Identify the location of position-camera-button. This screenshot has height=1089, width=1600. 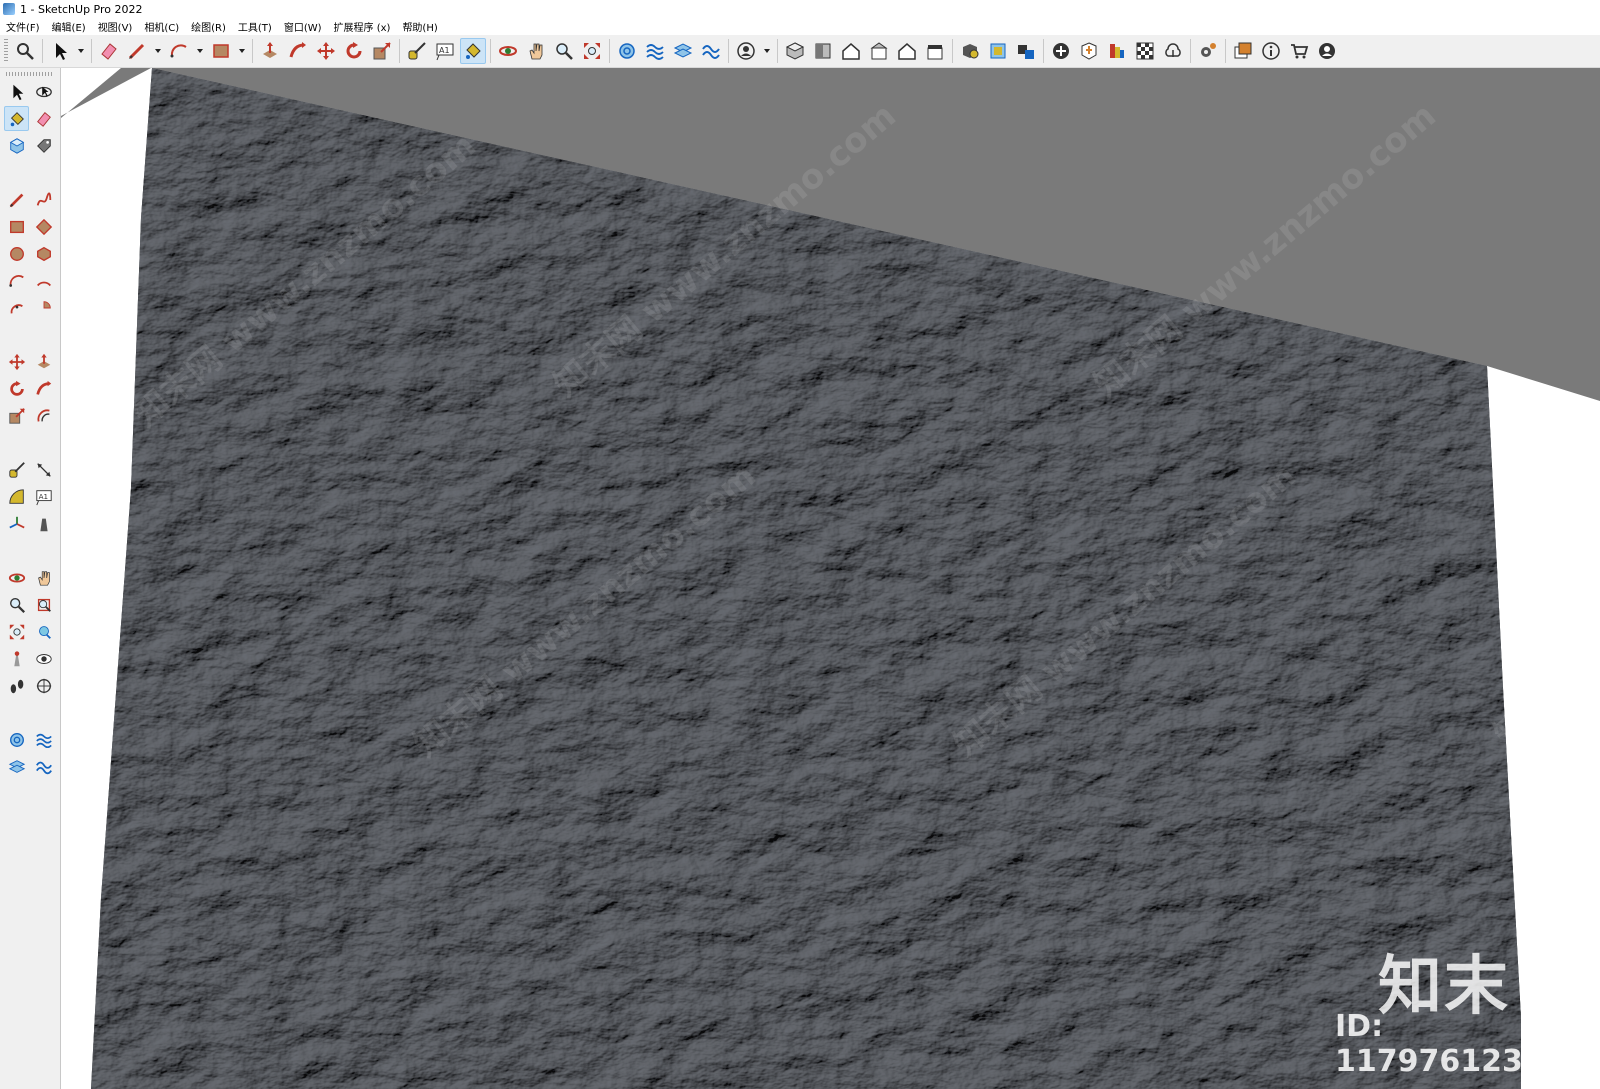
(16, 658).